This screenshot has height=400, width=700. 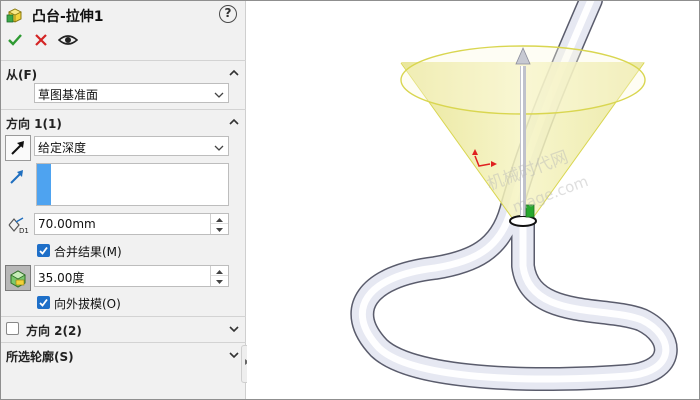 I want to click on svg-text: D1, so click(x=24, y=231).